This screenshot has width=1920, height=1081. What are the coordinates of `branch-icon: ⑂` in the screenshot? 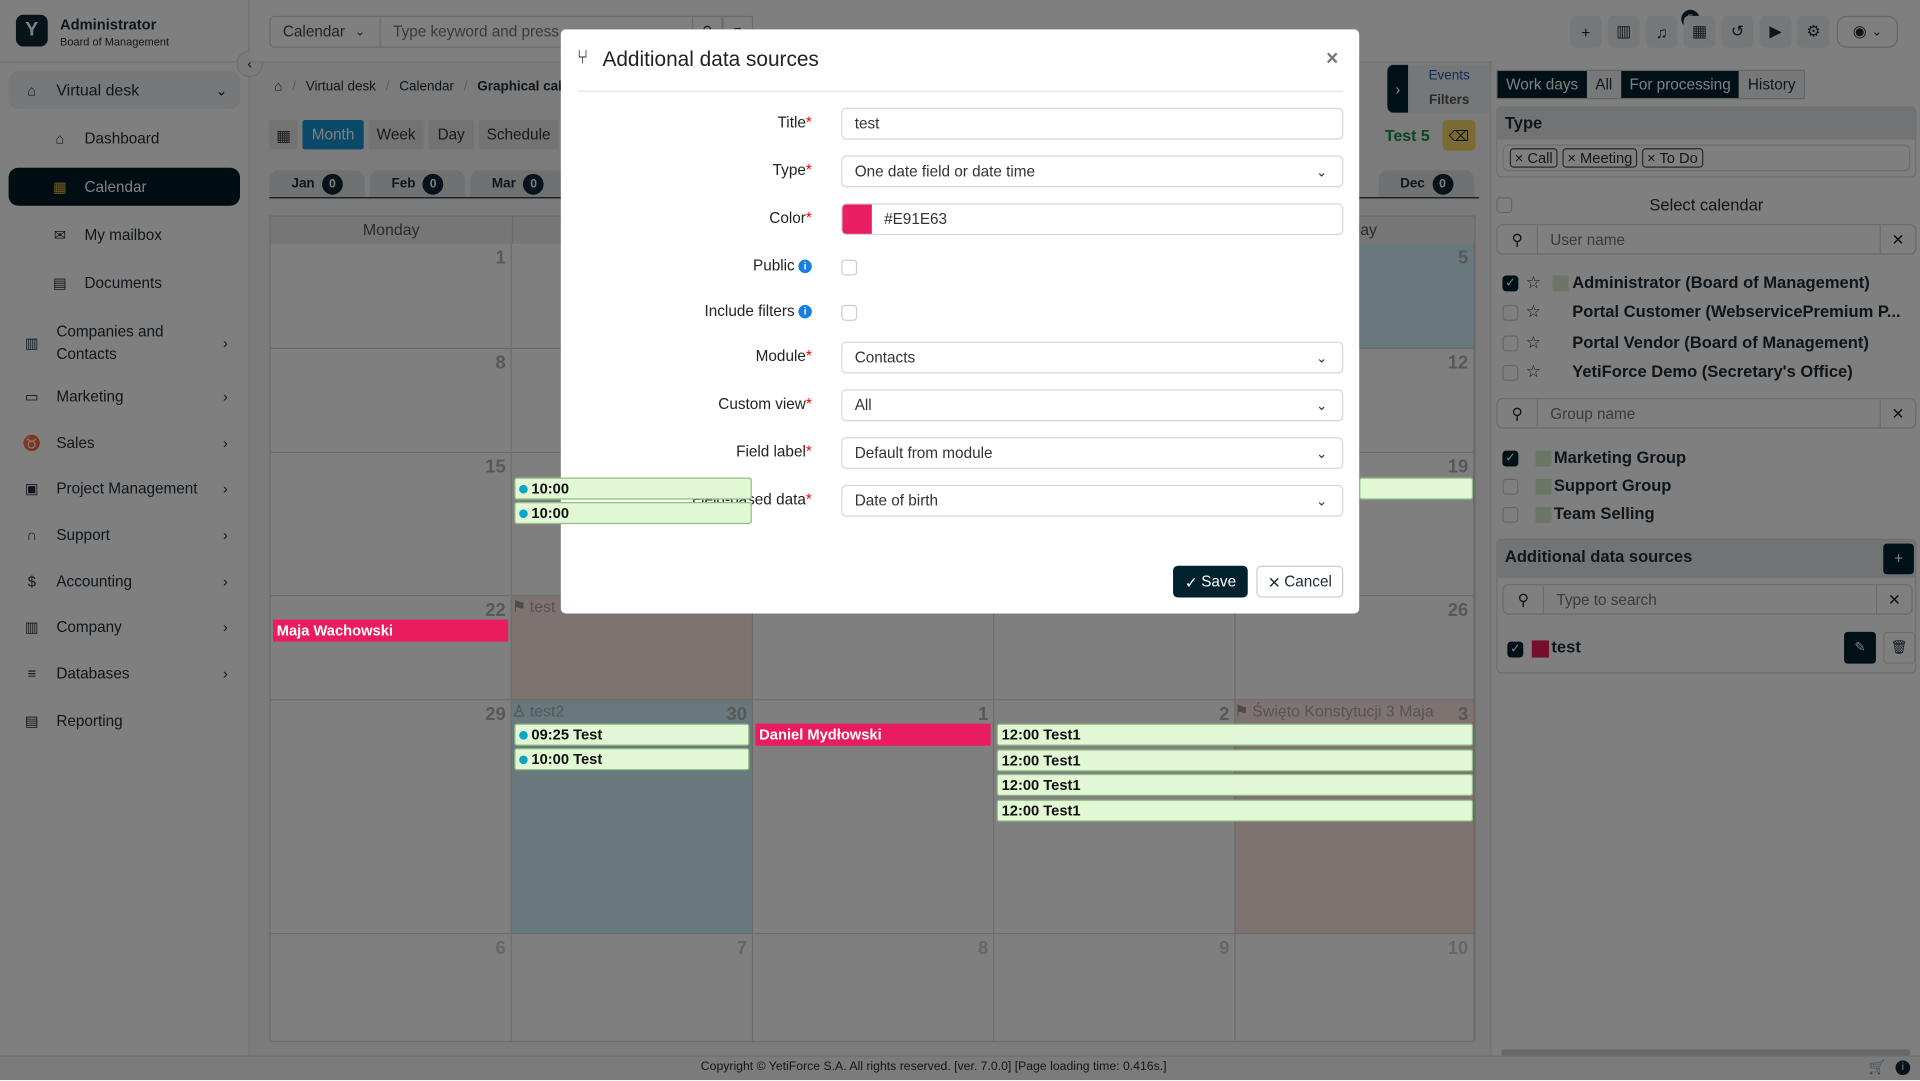 It's located at (582, 58).